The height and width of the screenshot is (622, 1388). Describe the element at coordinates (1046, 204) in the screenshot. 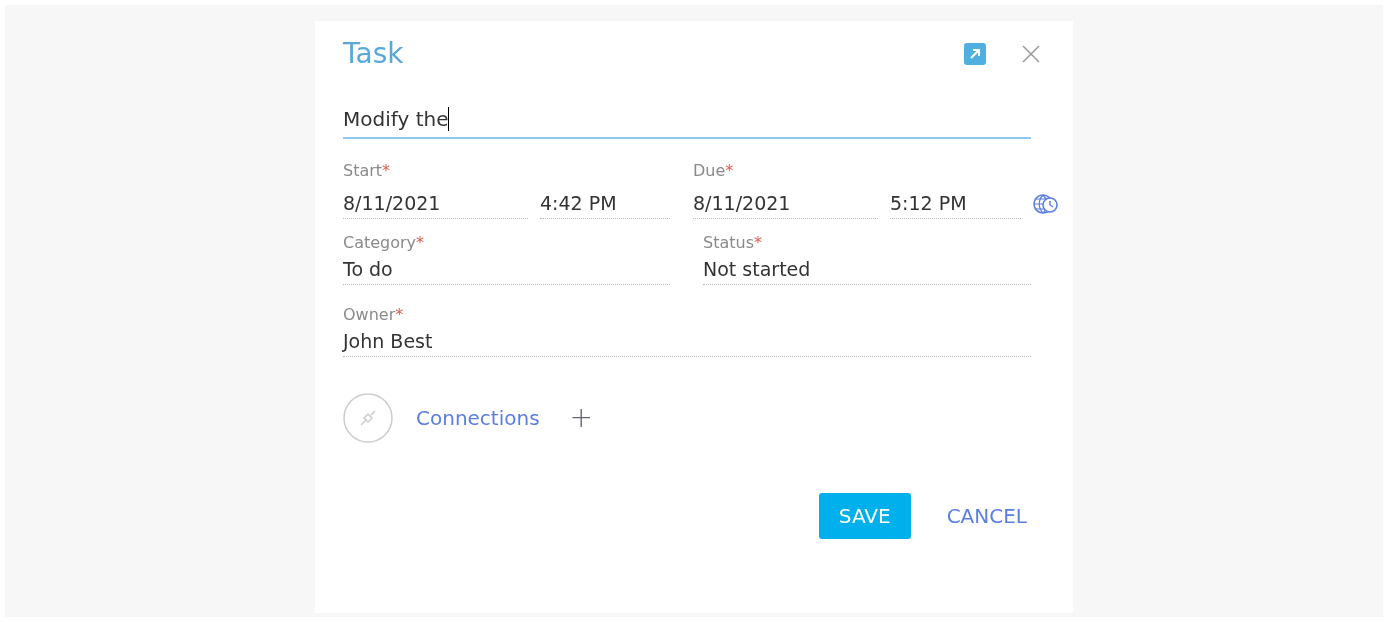

I see `globe-clock-icon` at that location.